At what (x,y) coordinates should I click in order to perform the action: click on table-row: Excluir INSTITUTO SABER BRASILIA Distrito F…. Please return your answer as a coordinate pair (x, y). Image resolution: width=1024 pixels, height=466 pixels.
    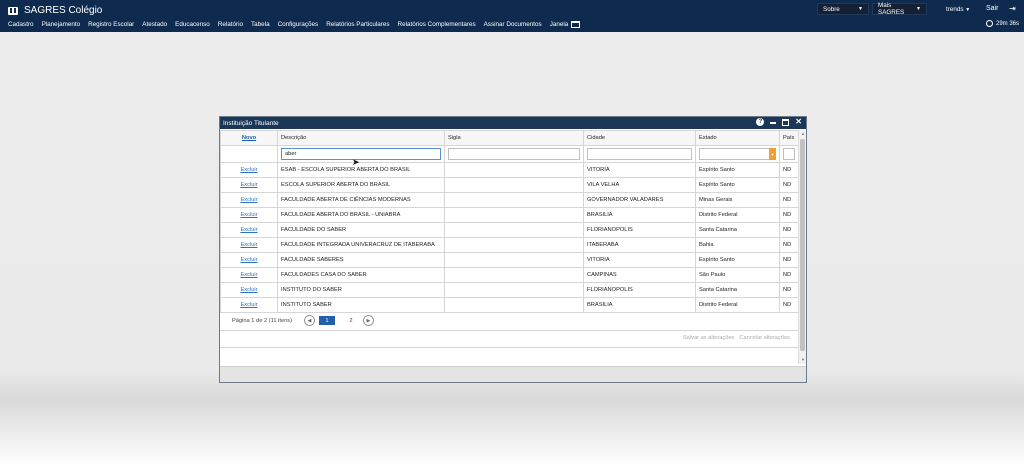
    Looking at the image, I should click on (509, 305).